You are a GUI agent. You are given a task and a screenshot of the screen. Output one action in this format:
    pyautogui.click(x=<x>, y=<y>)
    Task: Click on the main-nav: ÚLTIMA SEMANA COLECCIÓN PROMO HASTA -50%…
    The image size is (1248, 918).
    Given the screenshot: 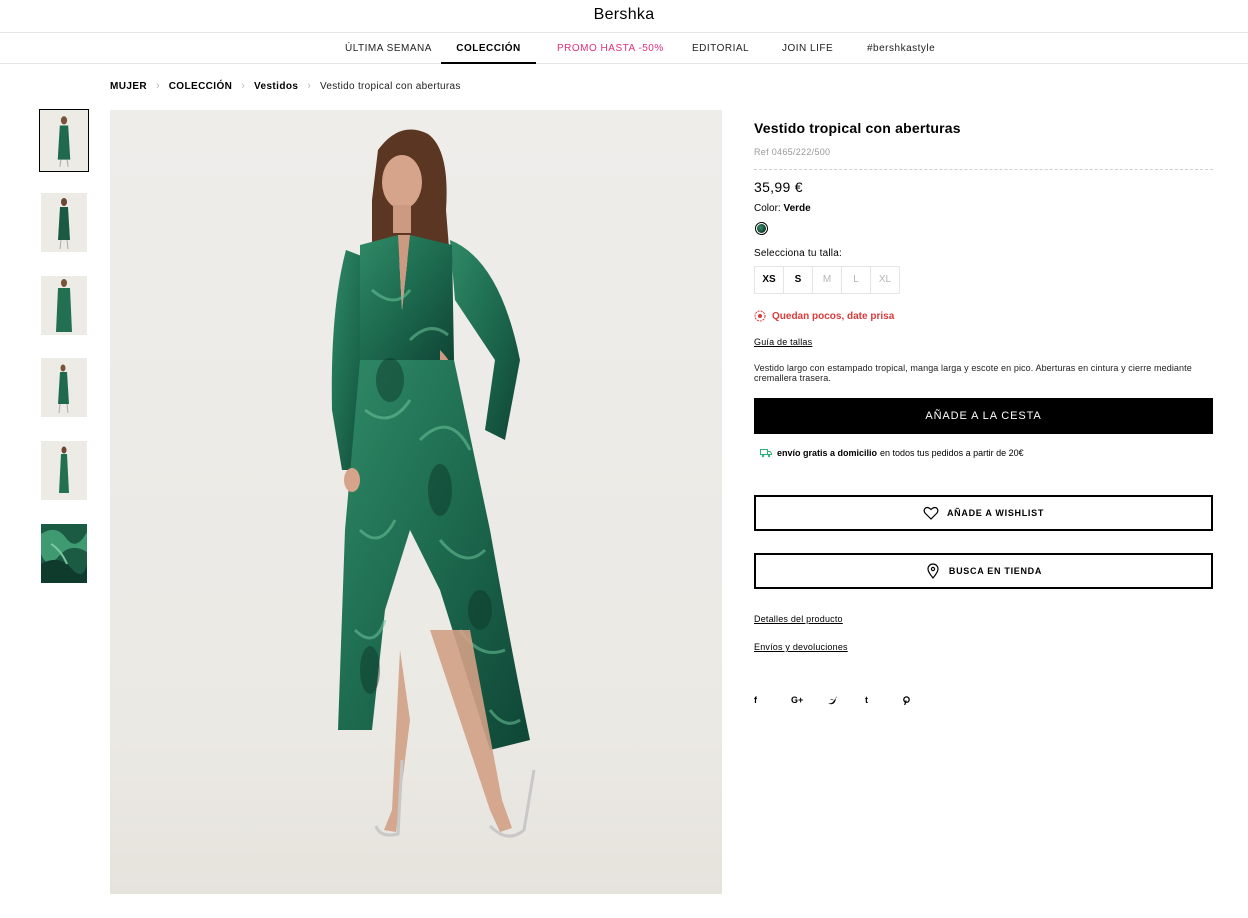 What is the action you would take?
    pyautogui.click(x=624, y=48)
    